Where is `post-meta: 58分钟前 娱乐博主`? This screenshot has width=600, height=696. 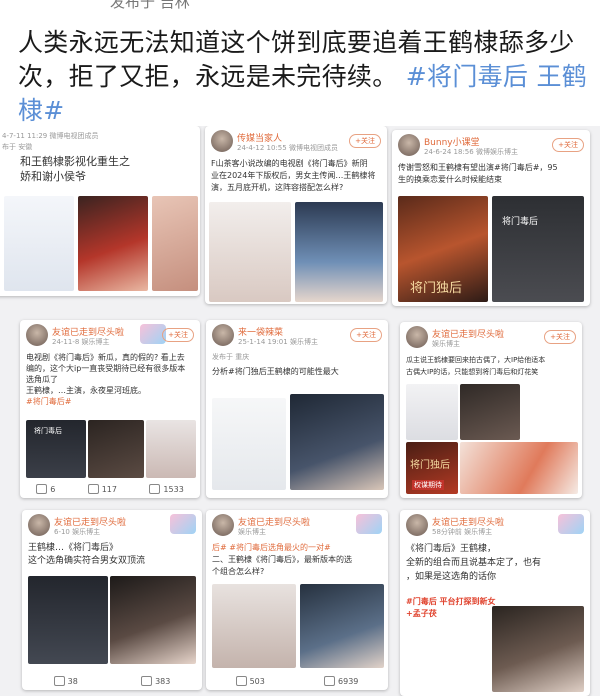 post-meta: 58分钟前 娱乐博主 is located at coordinates (462, 532).